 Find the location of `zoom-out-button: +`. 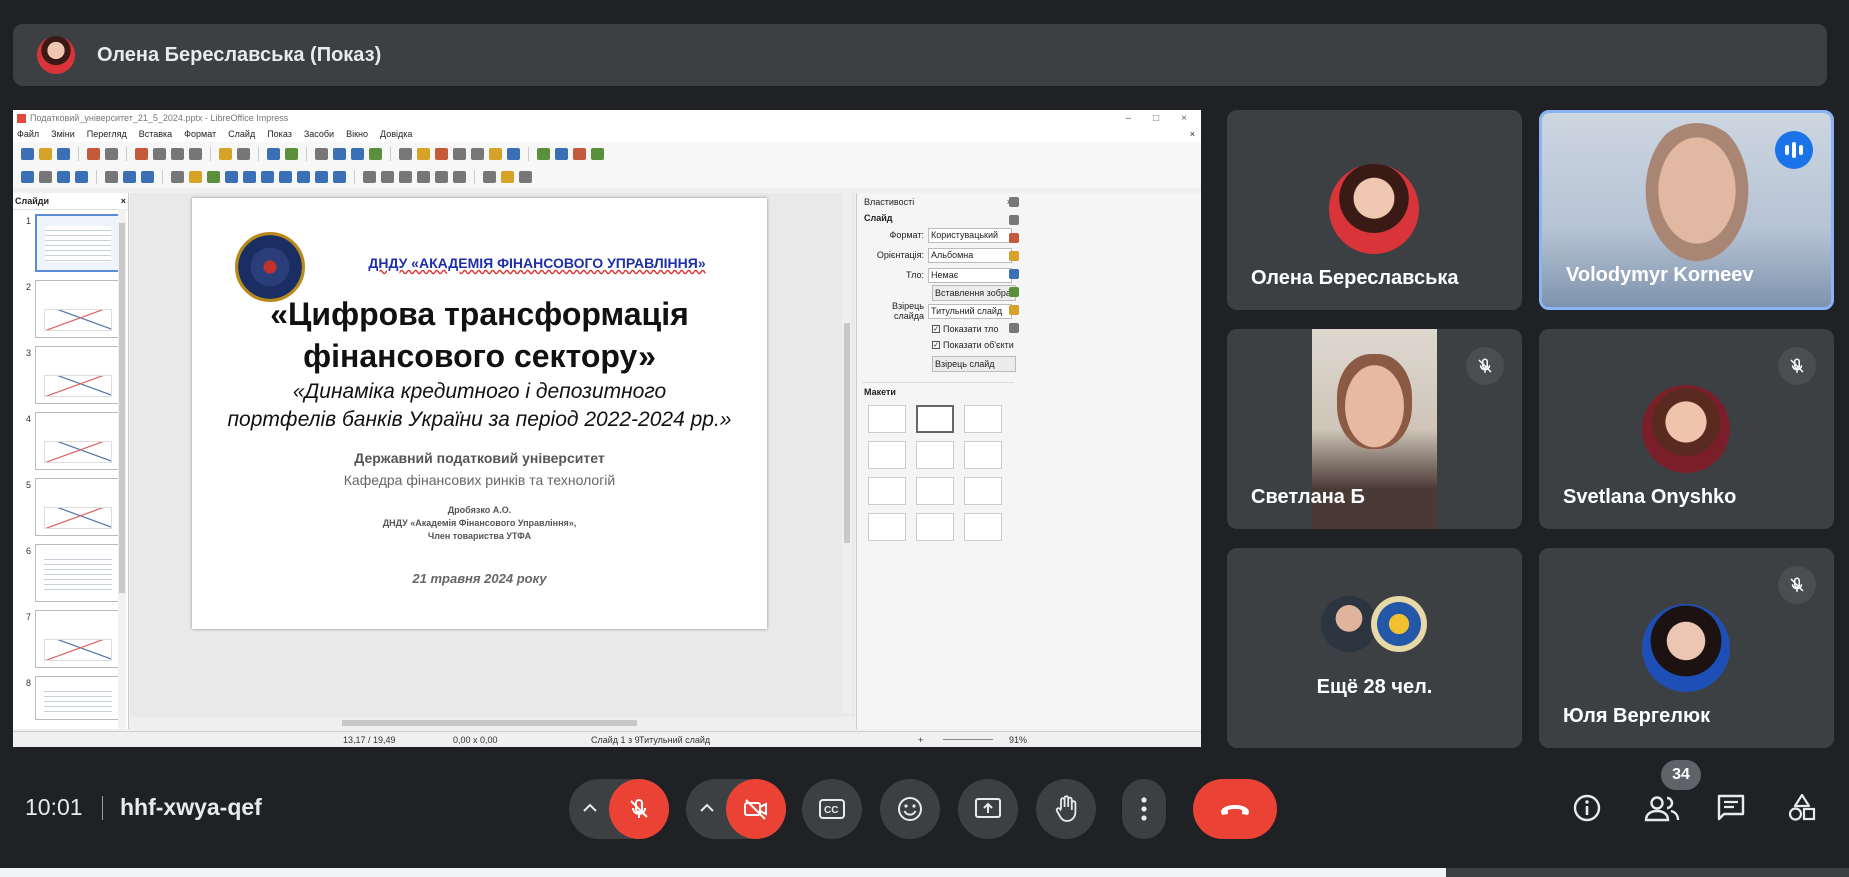

zoom-out-button: + is located at coordinates (920, 740).